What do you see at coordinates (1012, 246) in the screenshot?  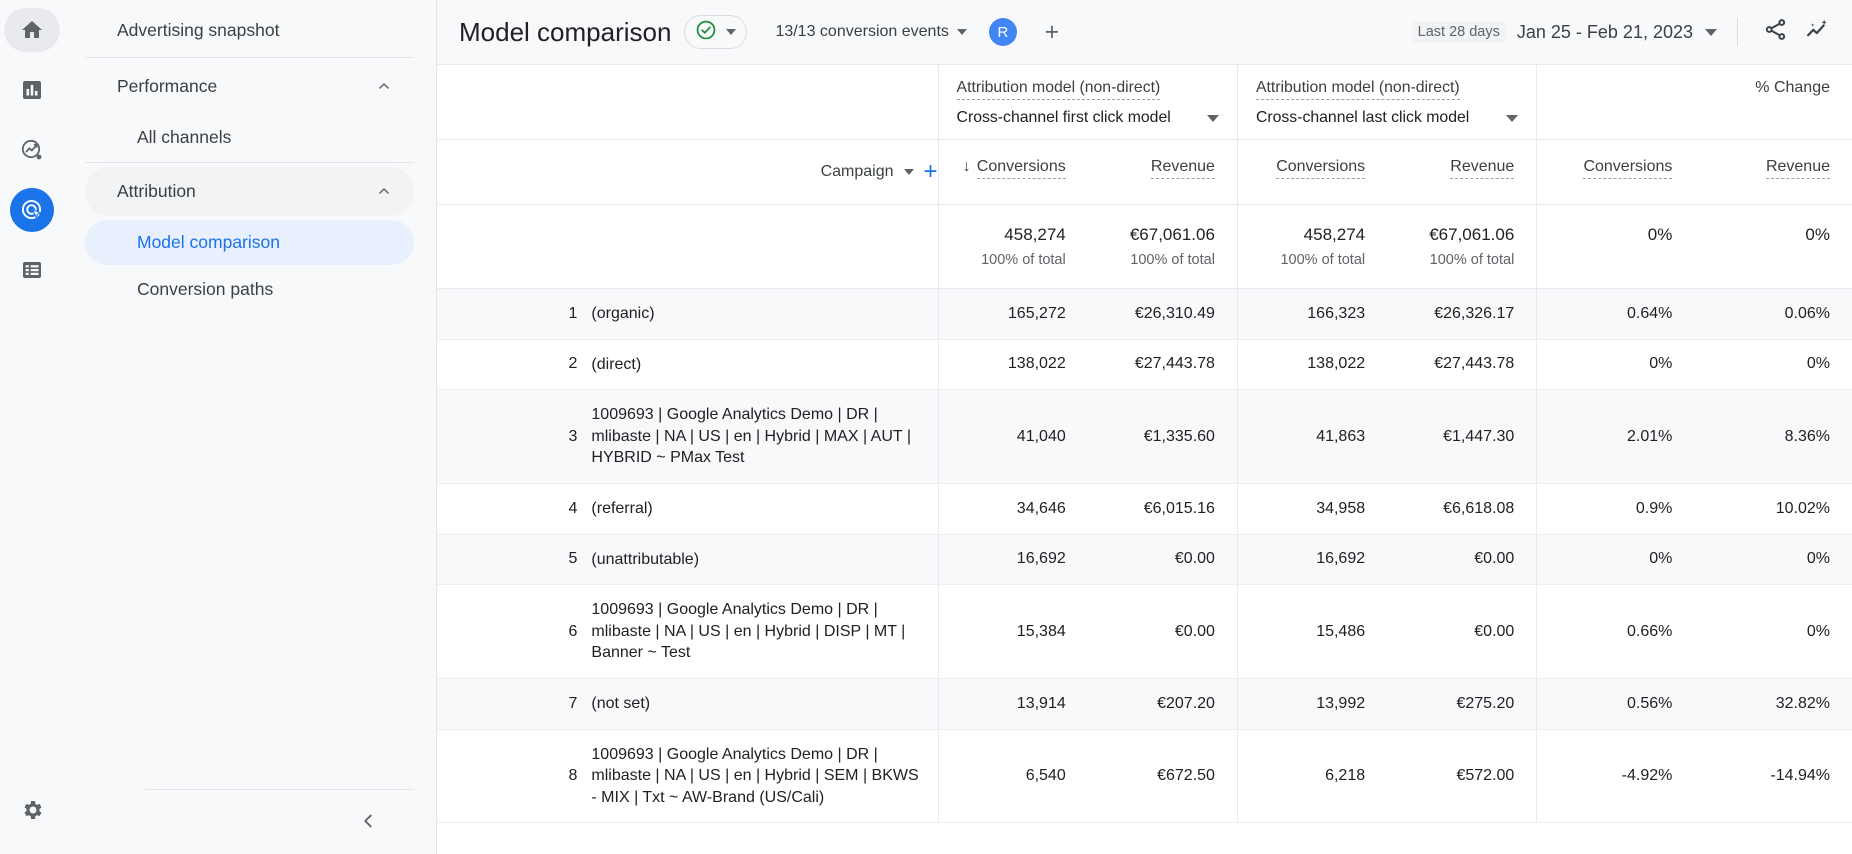 I see `totals-m1-conversions: 458,274 100% of total` at bounding box center [1012, 246].